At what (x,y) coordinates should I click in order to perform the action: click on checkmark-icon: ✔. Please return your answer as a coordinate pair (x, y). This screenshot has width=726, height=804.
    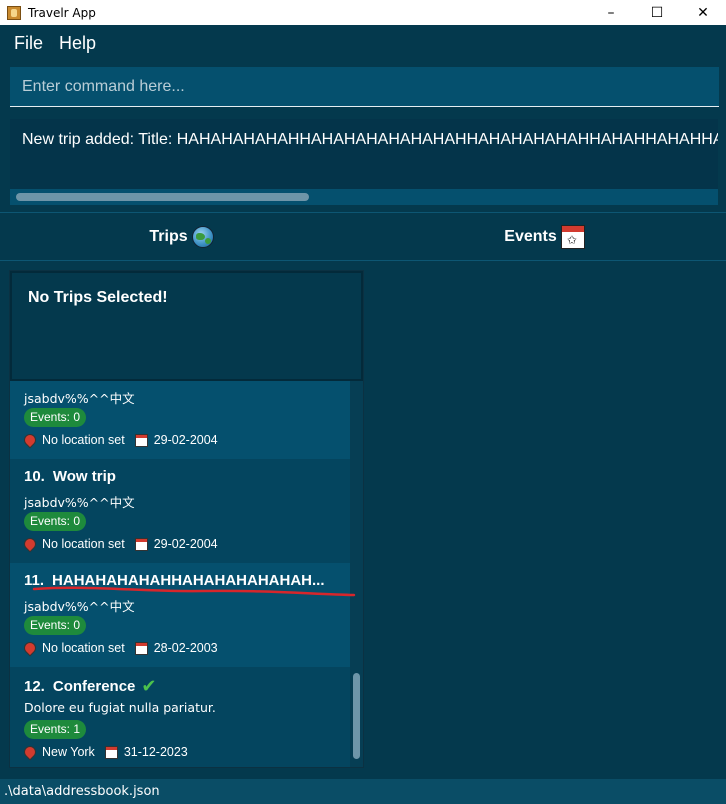
    Looking at the image, I should click on (149, 686).